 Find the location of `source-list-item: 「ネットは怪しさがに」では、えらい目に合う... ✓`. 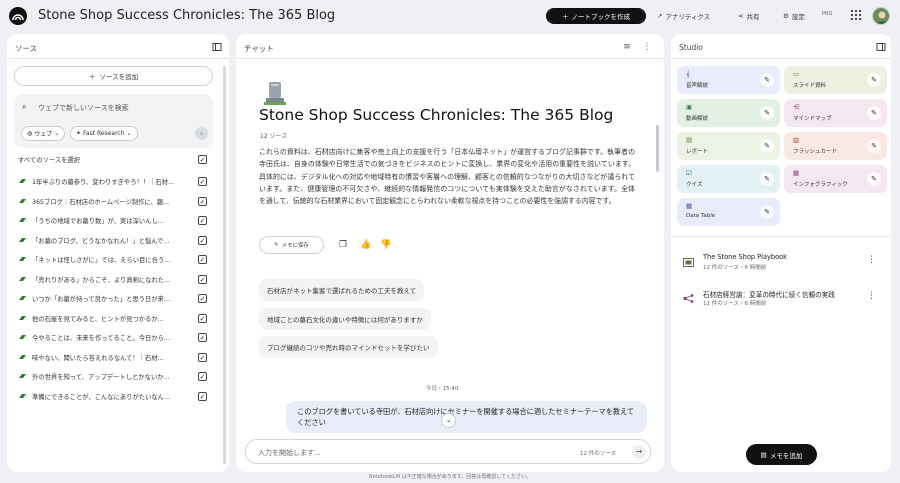

source-list-item: 「ネットは怪しさがに」では、えらい目に合う... ✓ is located at coordinates (114, 260).